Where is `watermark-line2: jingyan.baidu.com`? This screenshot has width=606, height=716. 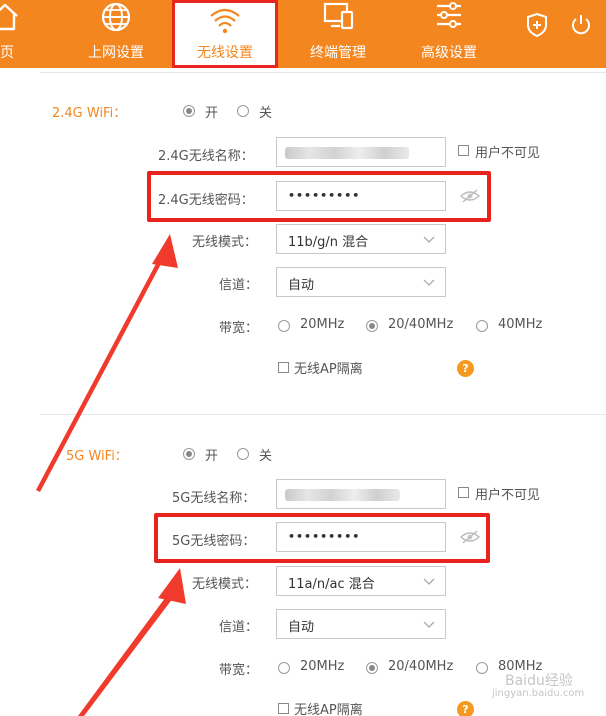
watermark-line2: jingyan.baidu.com is located at coordinates (538, 693).